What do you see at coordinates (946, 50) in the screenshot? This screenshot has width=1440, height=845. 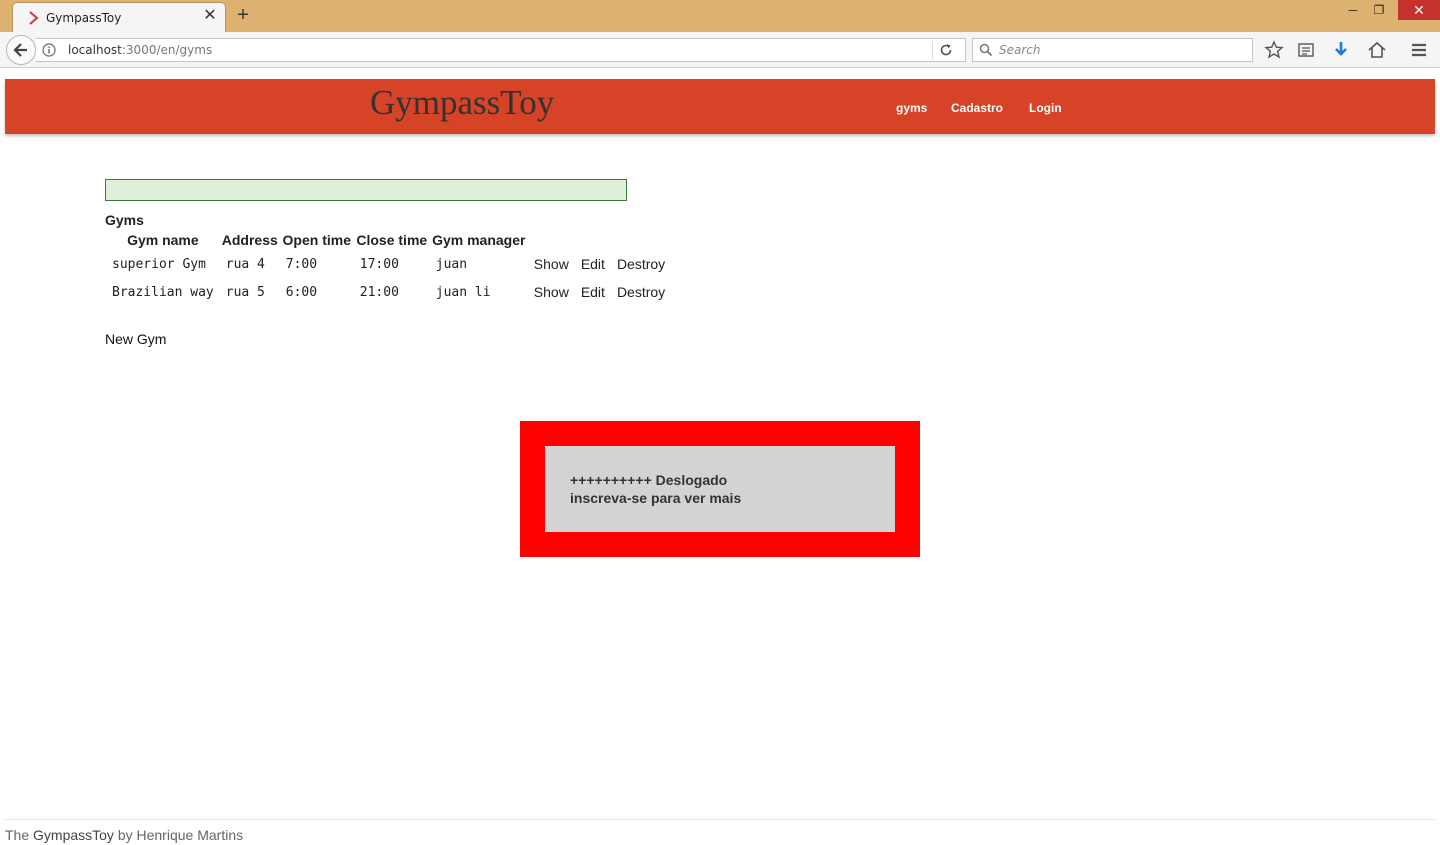 I see `reload-icon` at bounding box center [946, 50].